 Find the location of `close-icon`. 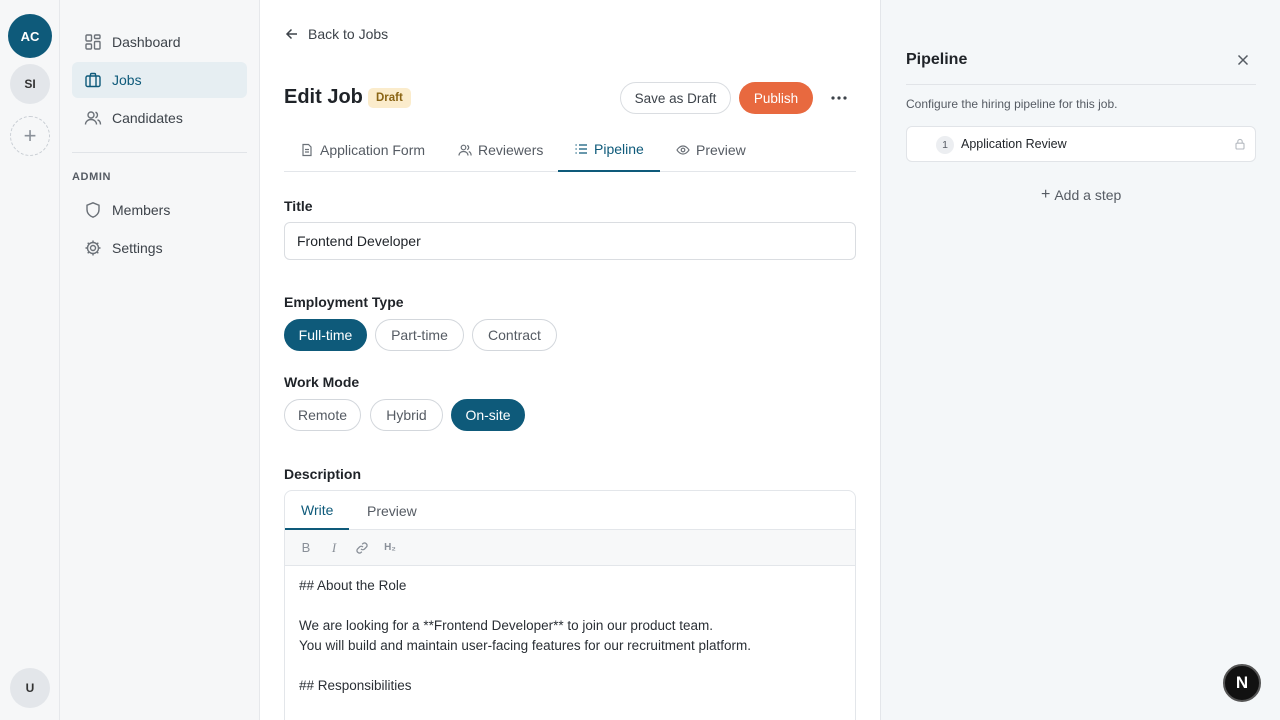

close-icon is located at coordinates (1243, 60).